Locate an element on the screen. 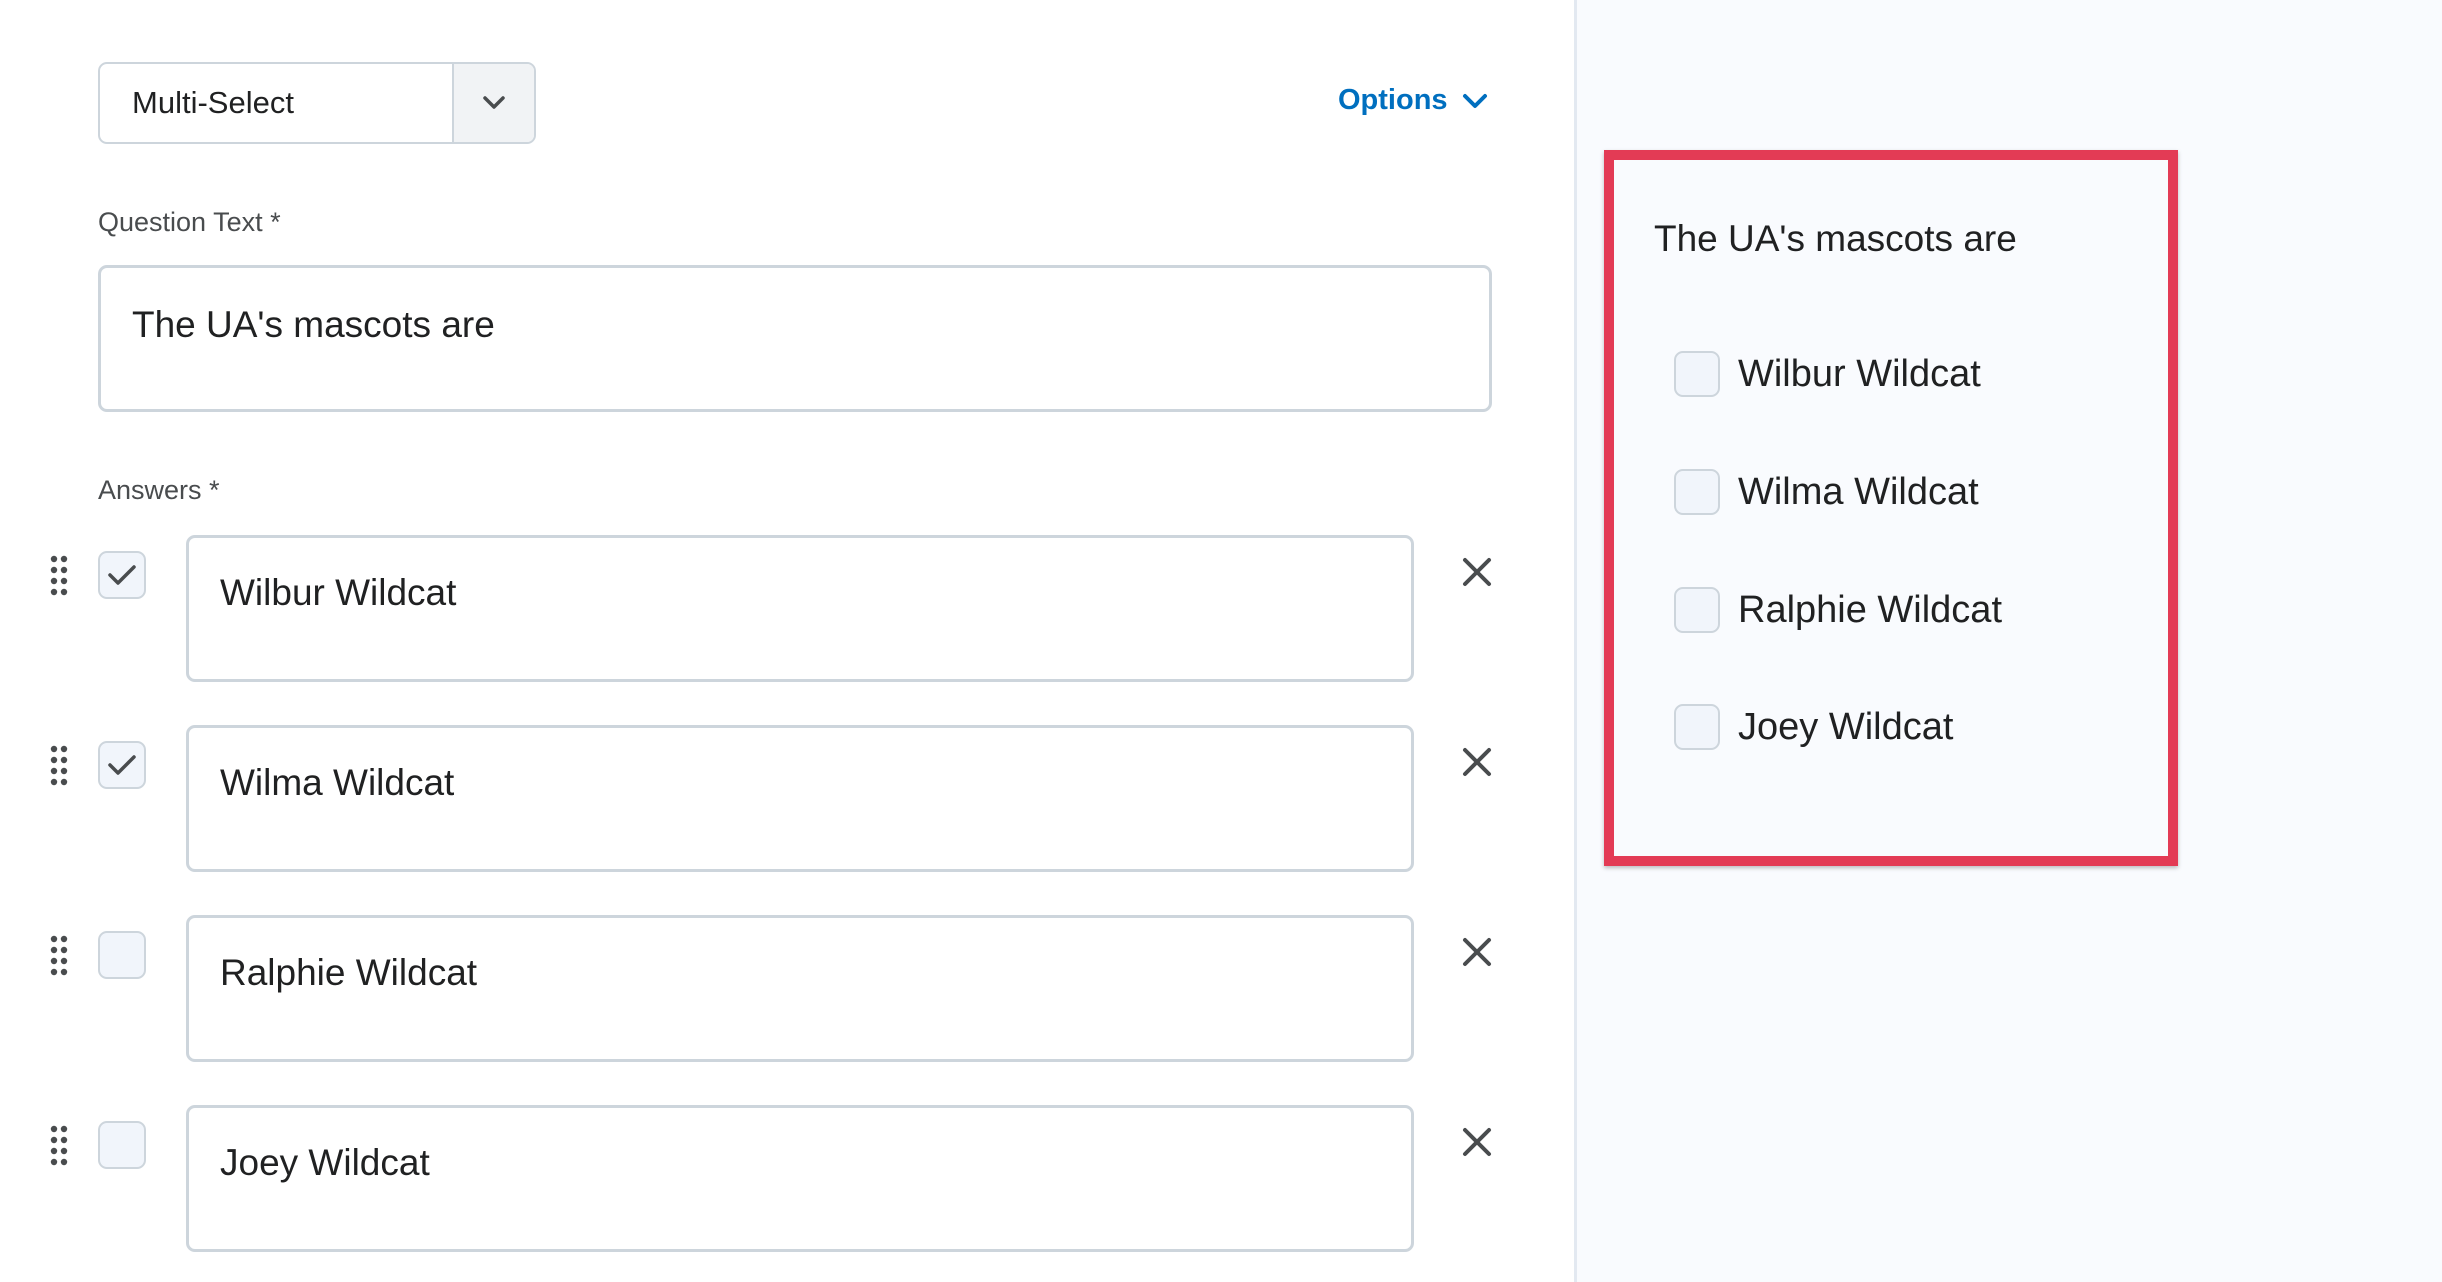 This screenshot has height=1282, width=2442. preview-question-text: The UA's mascots are is located at coordinates (1835, 238).